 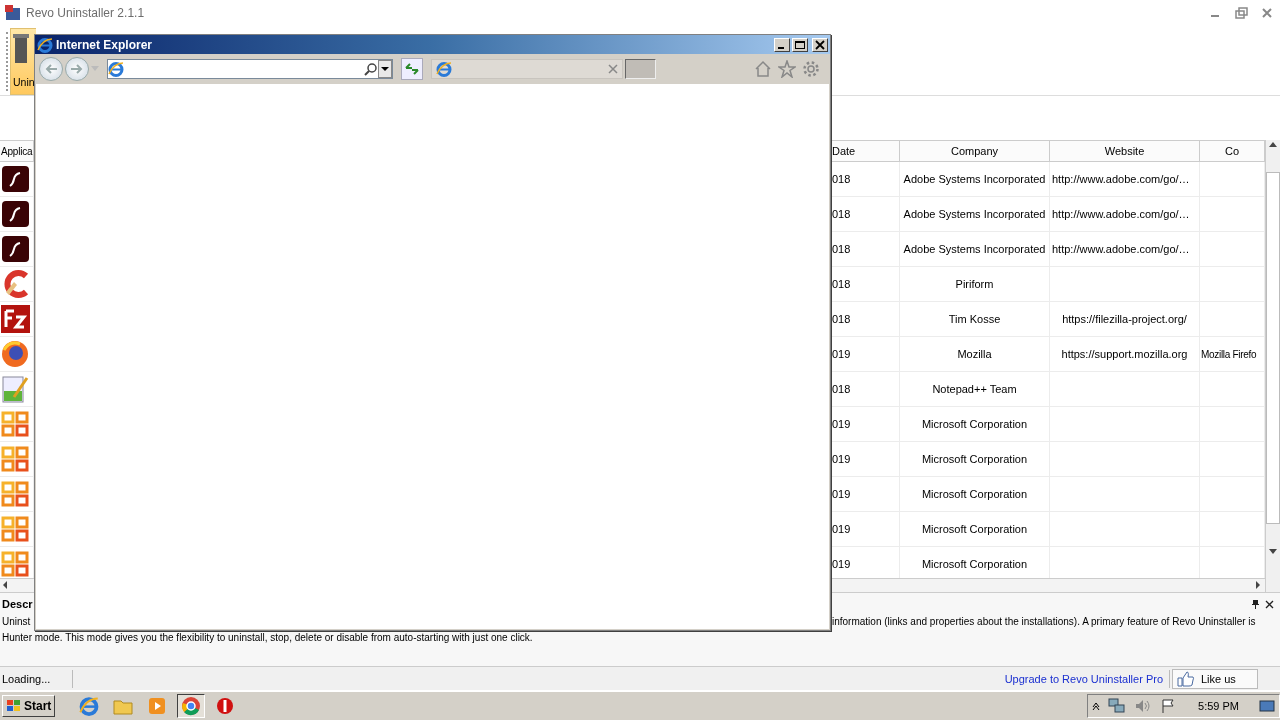 What do you see at coordinates (225, 706) in the screenshot?
I see `stop-icon` at bounding box center [225, 706].